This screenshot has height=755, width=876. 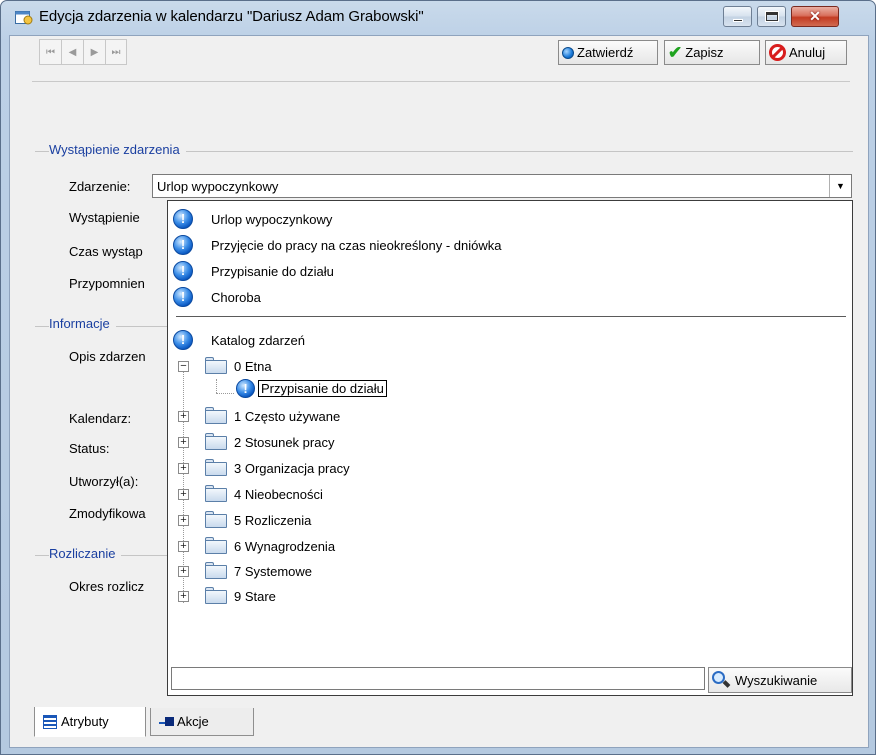 I want to click on recent-item: Przypisanie do działu, so click(x=508, y=271).